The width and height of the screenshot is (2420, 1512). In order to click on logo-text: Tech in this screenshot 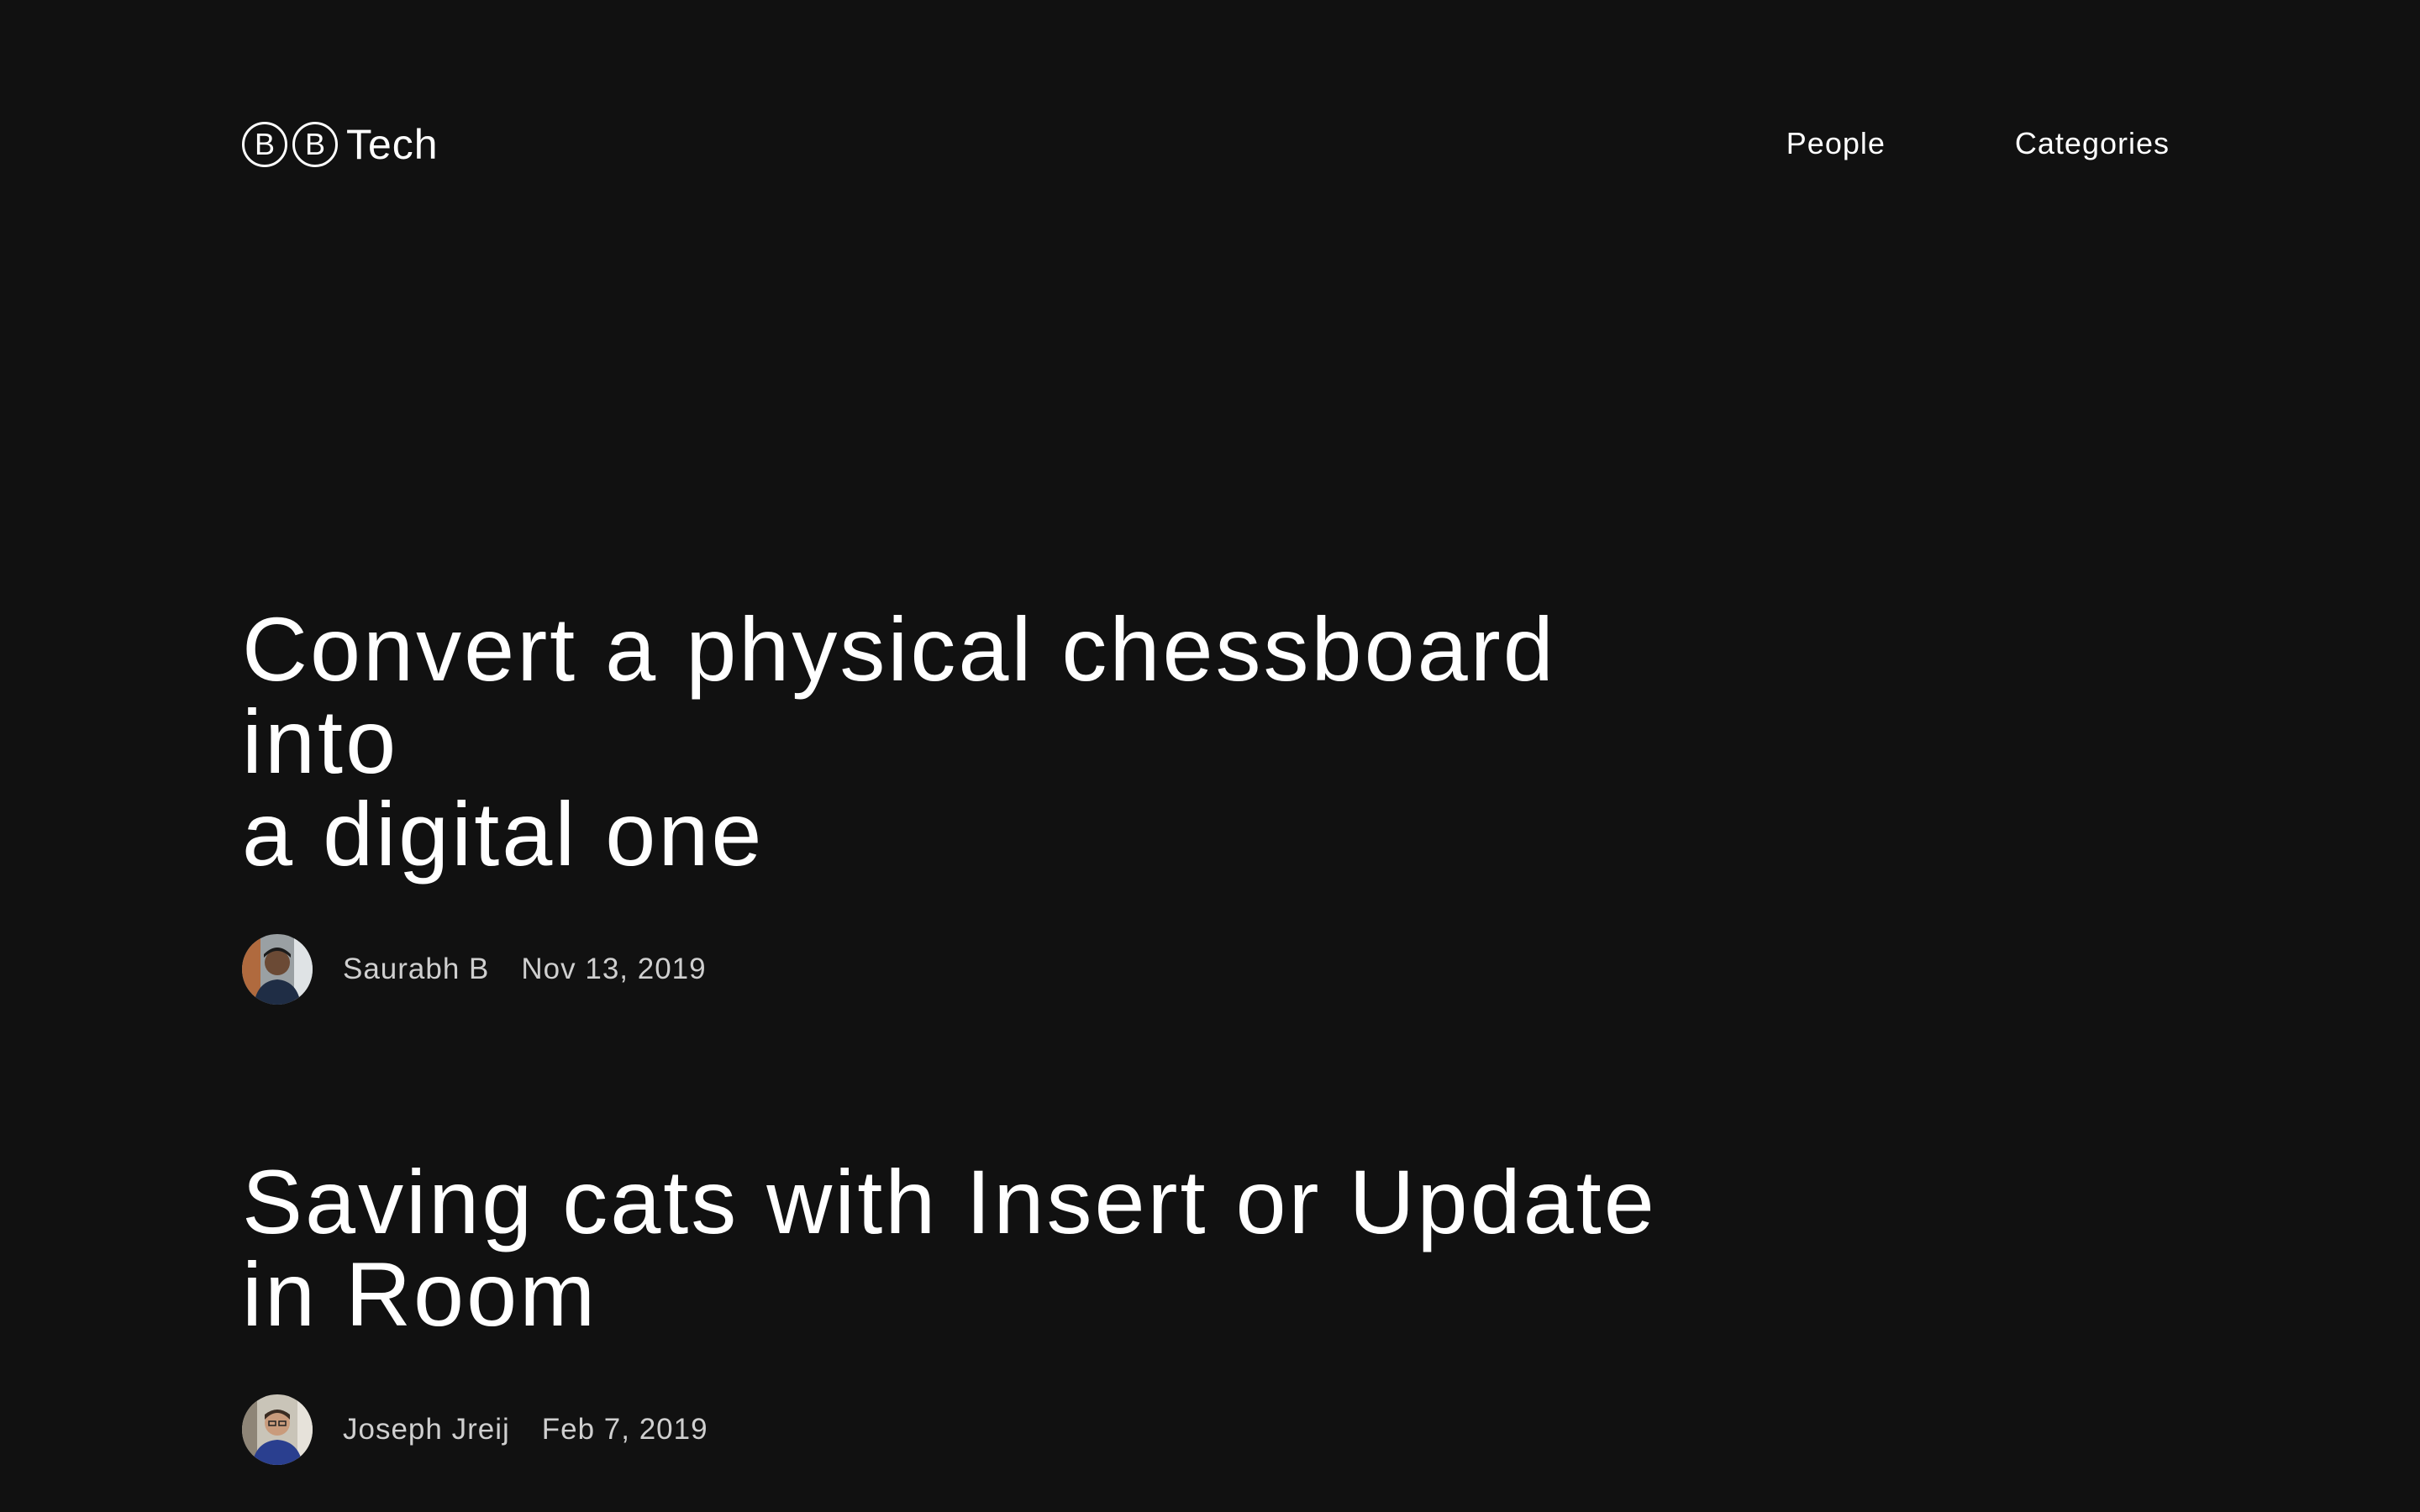, I will do `click(392, 144)`.